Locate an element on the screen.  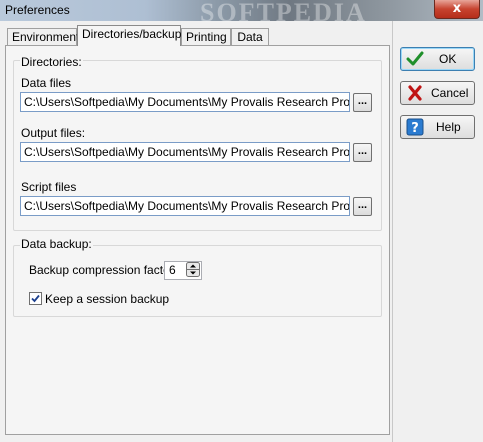
directories-group-label: Directories: is located at coordinates (51, 62).